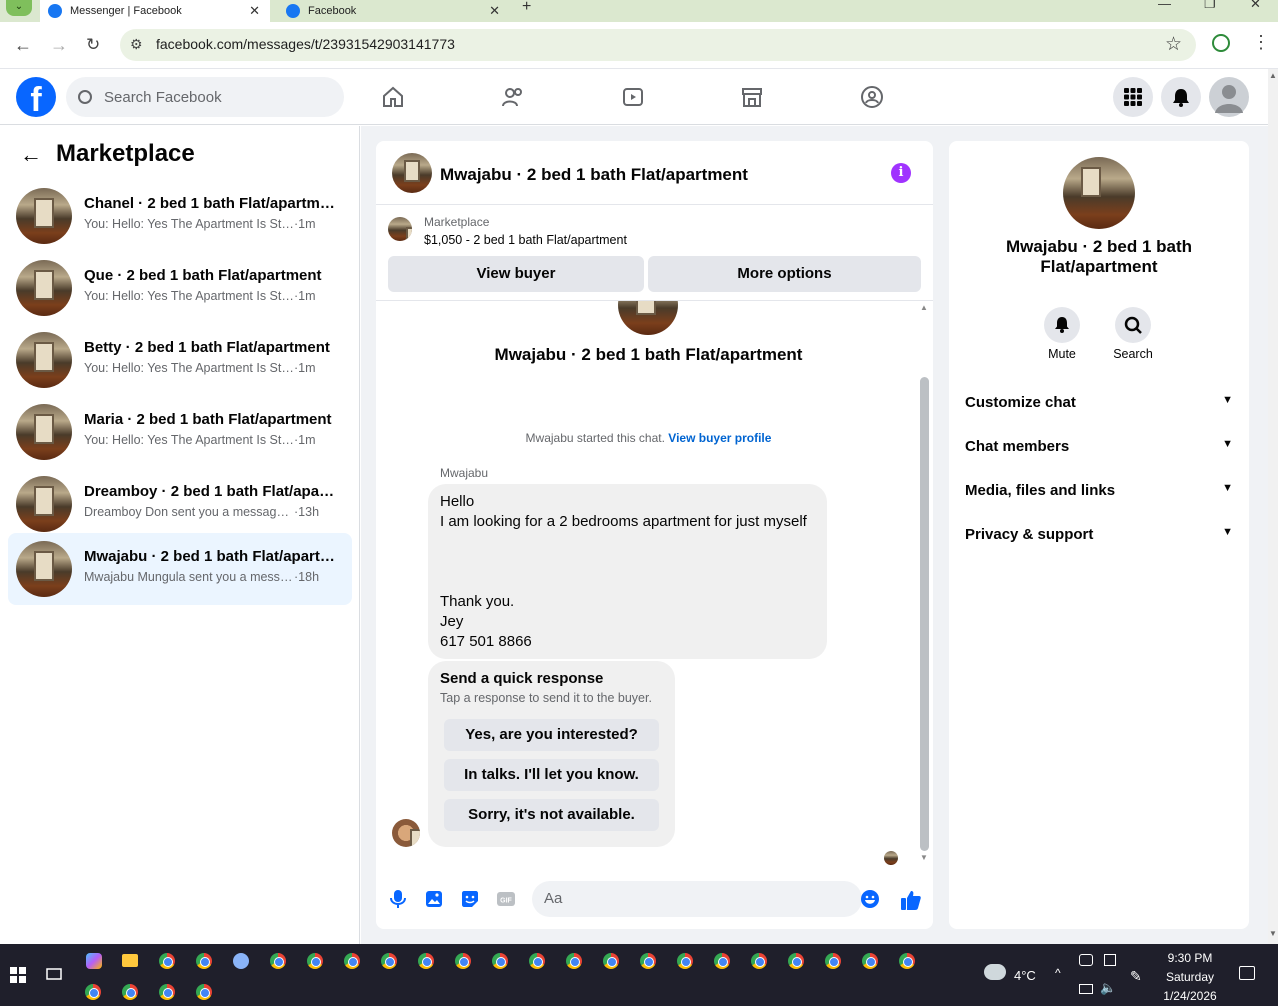 The width and height of the screenshot is (1278, 1006). I want to click on profile-icon, so click(1221, 43).